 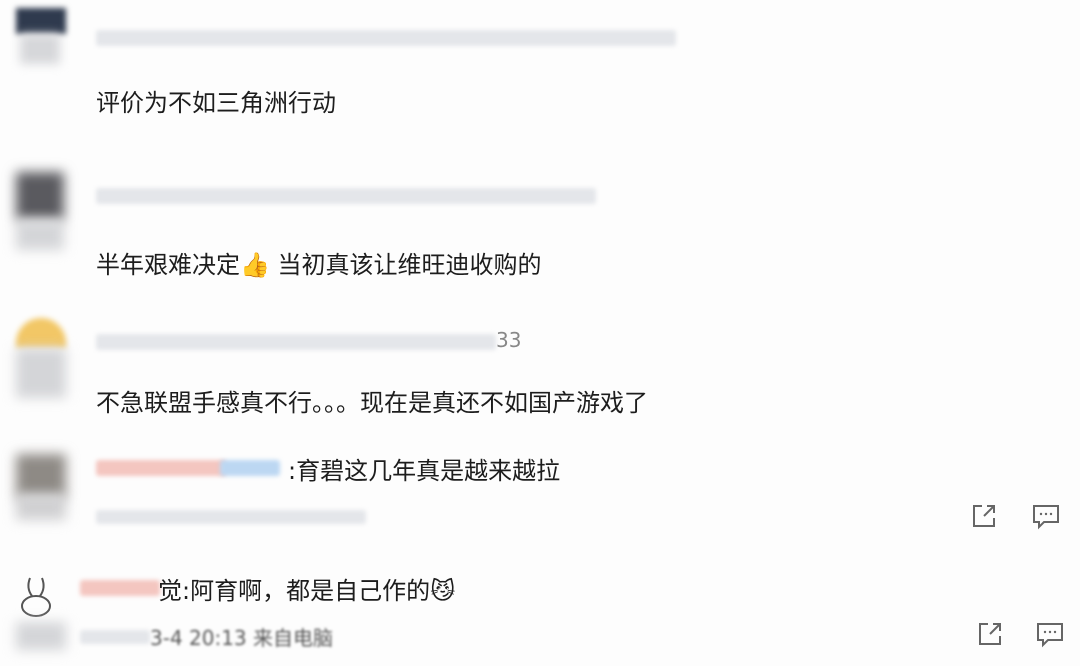 What do you see at coordinates (168, 265) in the screenshot?
I see `comment-text-part: 半年艰难决定` at bounding box center [168, 265].